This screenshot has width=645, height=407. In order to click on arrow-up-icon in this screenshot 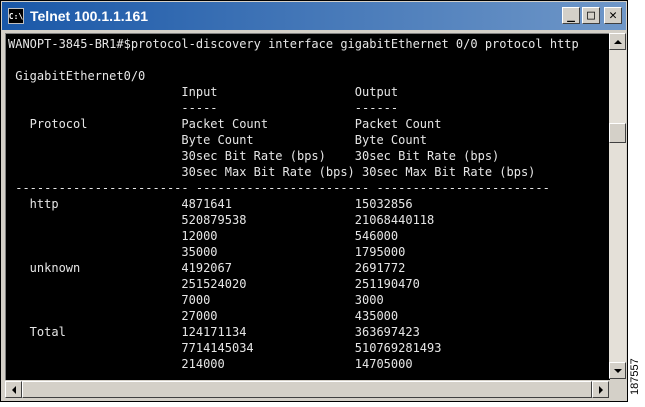, I will do `click(617, 41)`.